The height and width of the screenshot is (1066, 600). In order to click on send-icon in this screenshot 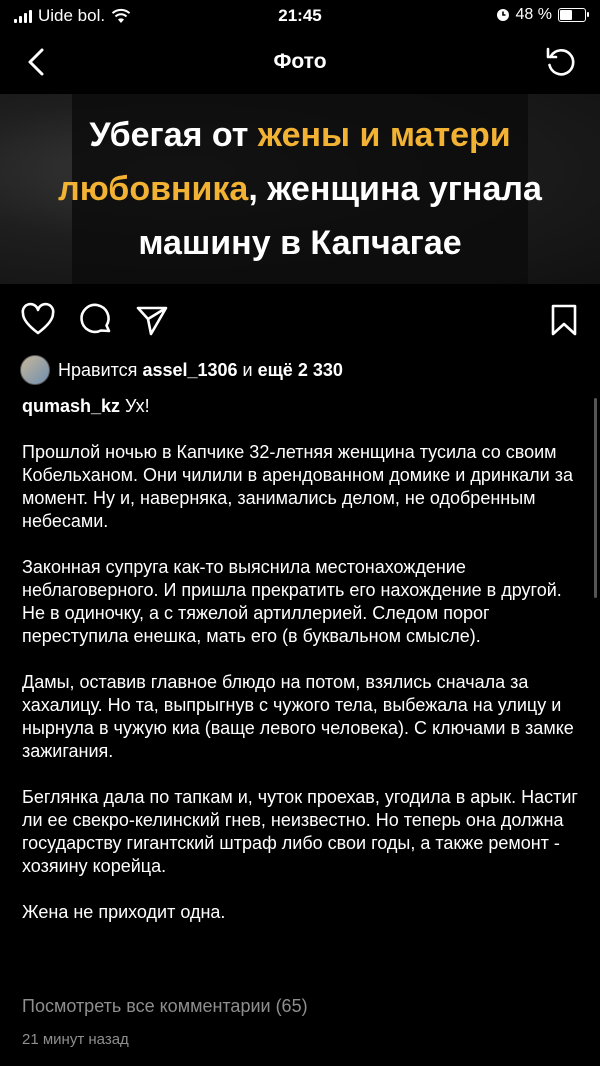, I will do `click(152, 320)`.